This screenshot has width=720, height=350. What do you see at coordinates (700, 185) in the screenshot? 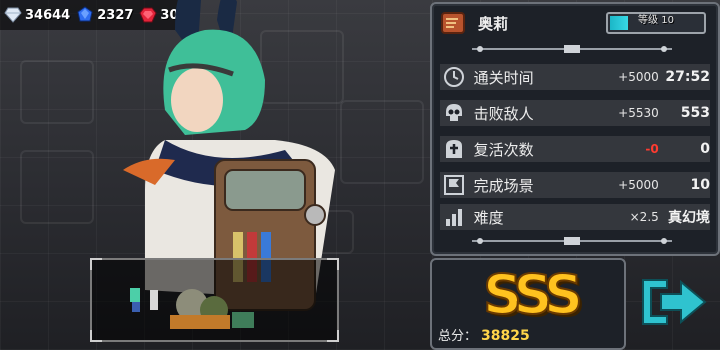
I see `stat-value: 10` at bounding box center [700, 185].